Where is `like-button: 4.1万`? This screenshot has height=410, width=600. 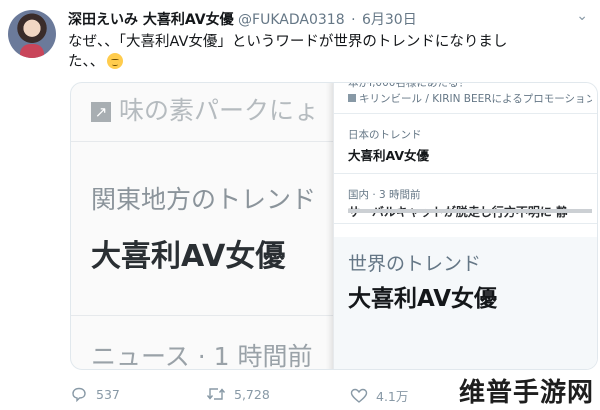
like-button: 4.1万 is located at coordinates (379, 395).